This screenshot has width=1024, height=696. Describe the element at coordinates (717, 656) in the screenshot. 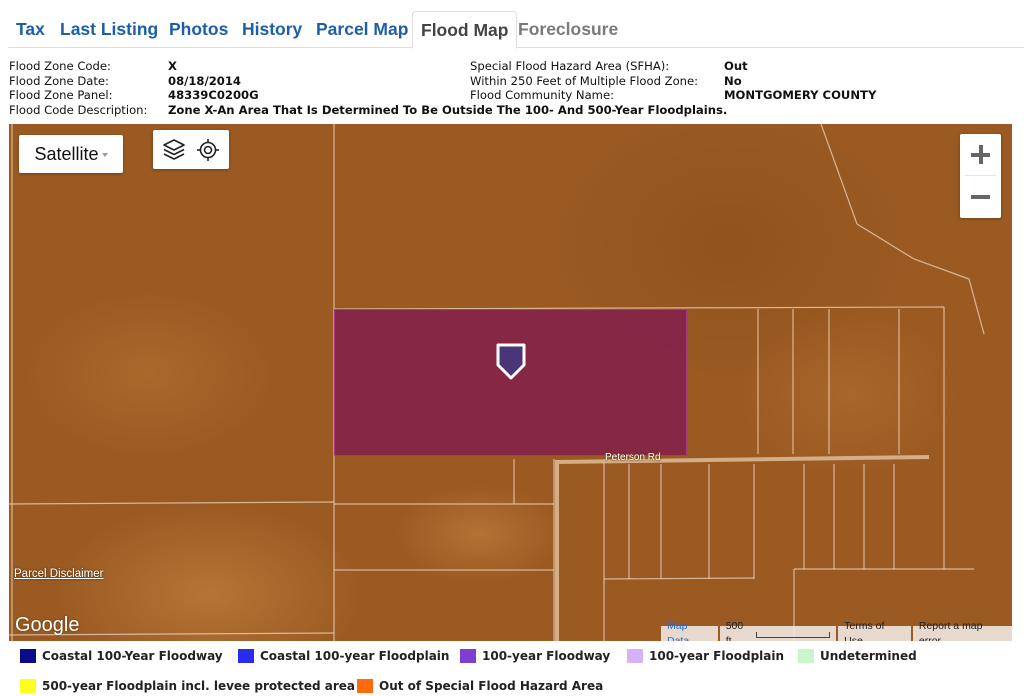

I see `legend-label: 100-year Floodplain` at that location.